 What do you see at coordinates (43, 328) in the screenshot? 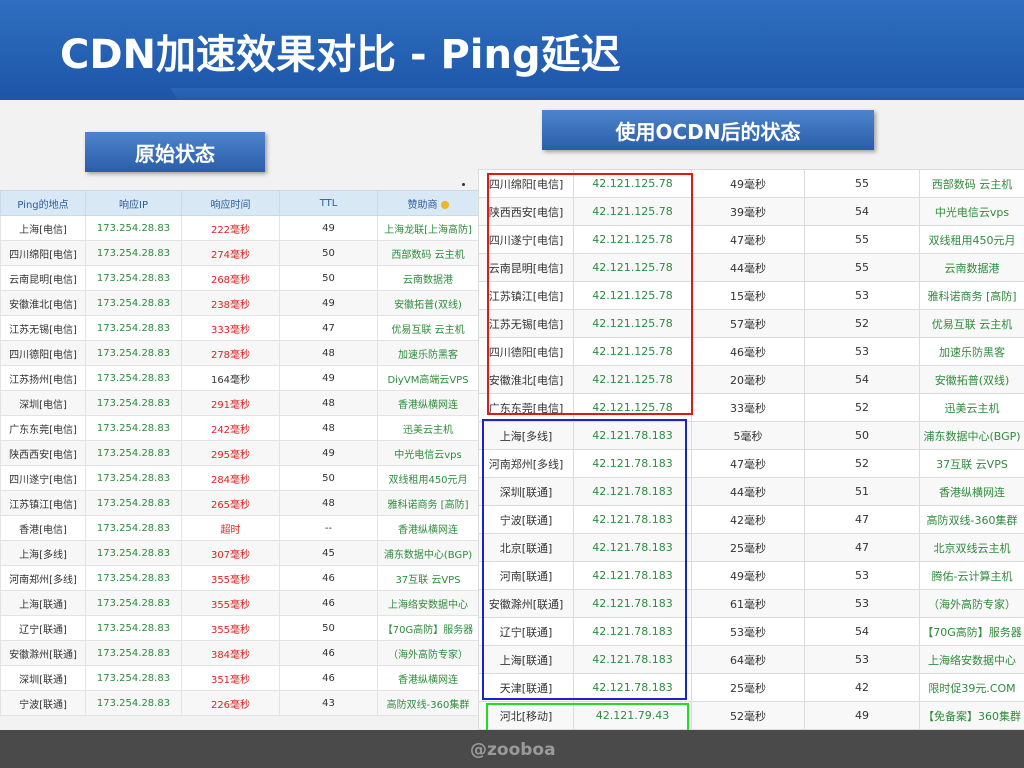
I see `ping-location: 江苏无锡[电信]` at bounding box center [43, 328].